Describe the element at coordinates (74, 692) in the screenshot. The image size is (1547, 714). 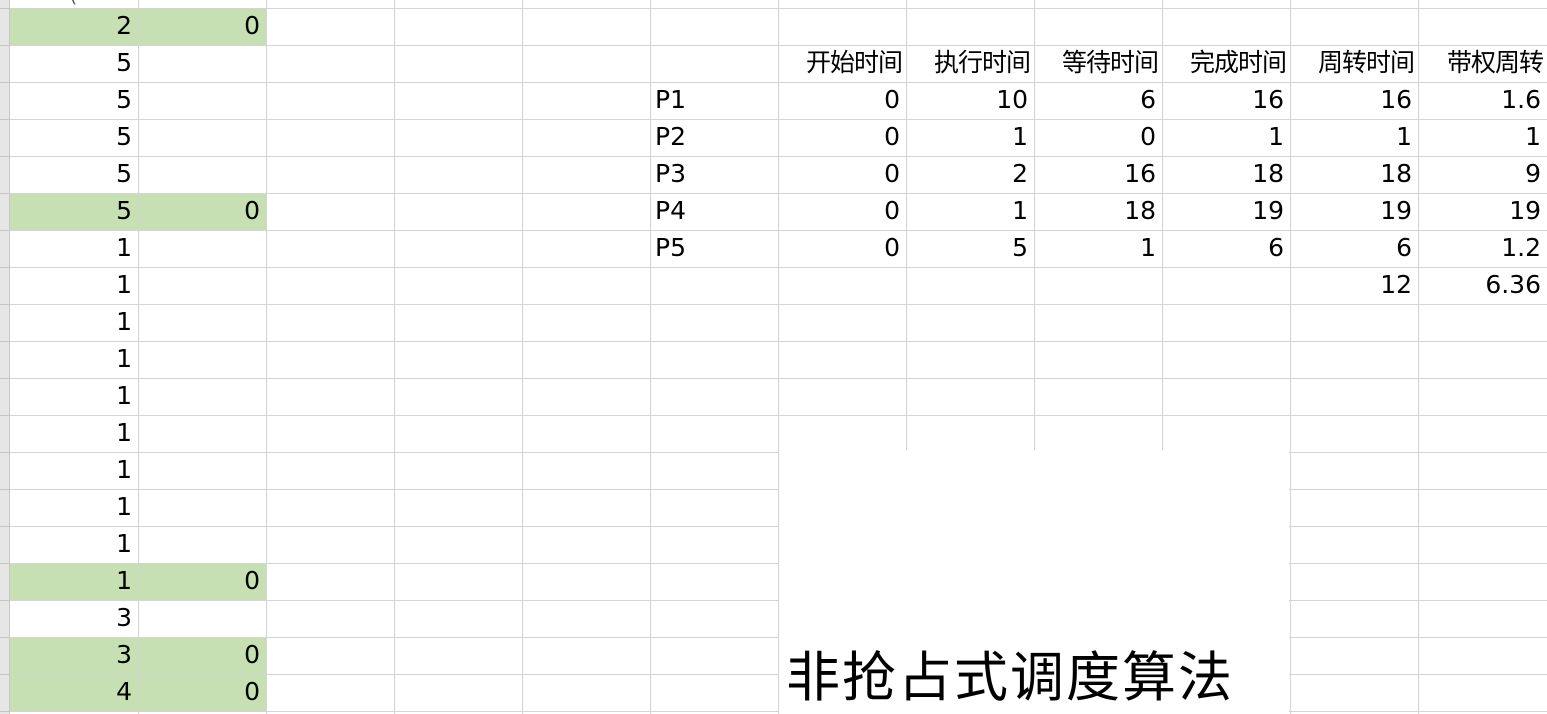
I see `cell-b19: 4` at that location.